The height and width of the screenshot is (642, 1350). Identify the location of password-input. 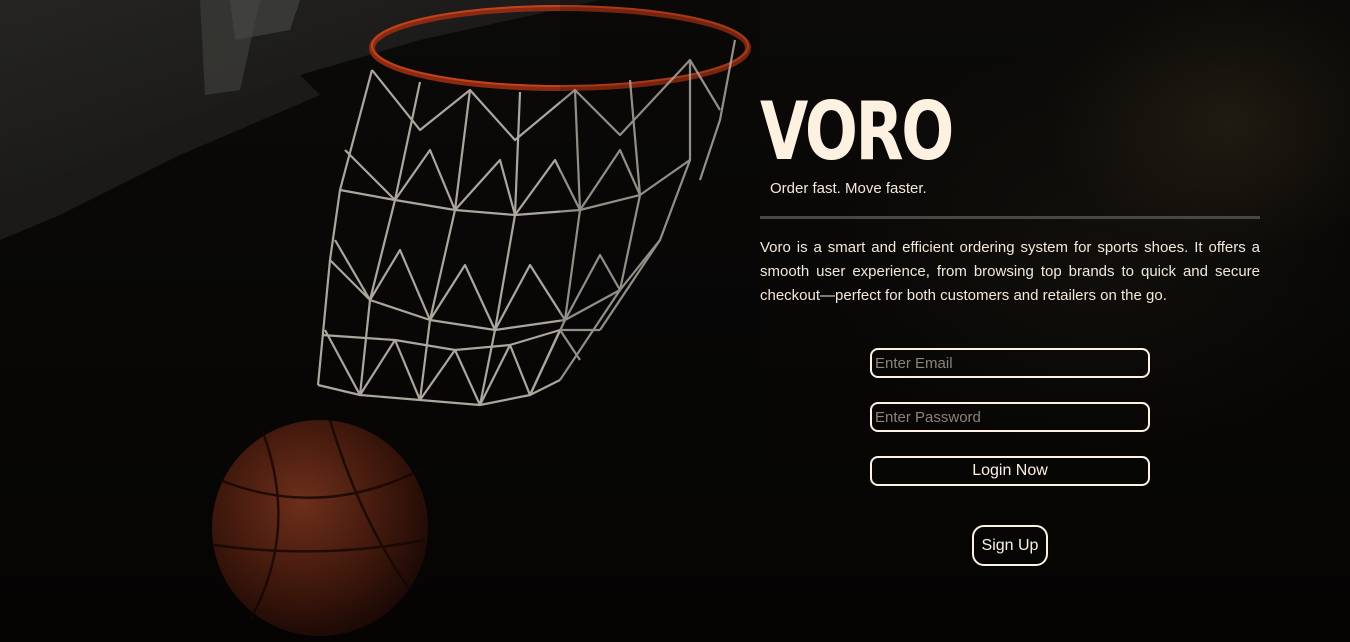
(1010, 417).